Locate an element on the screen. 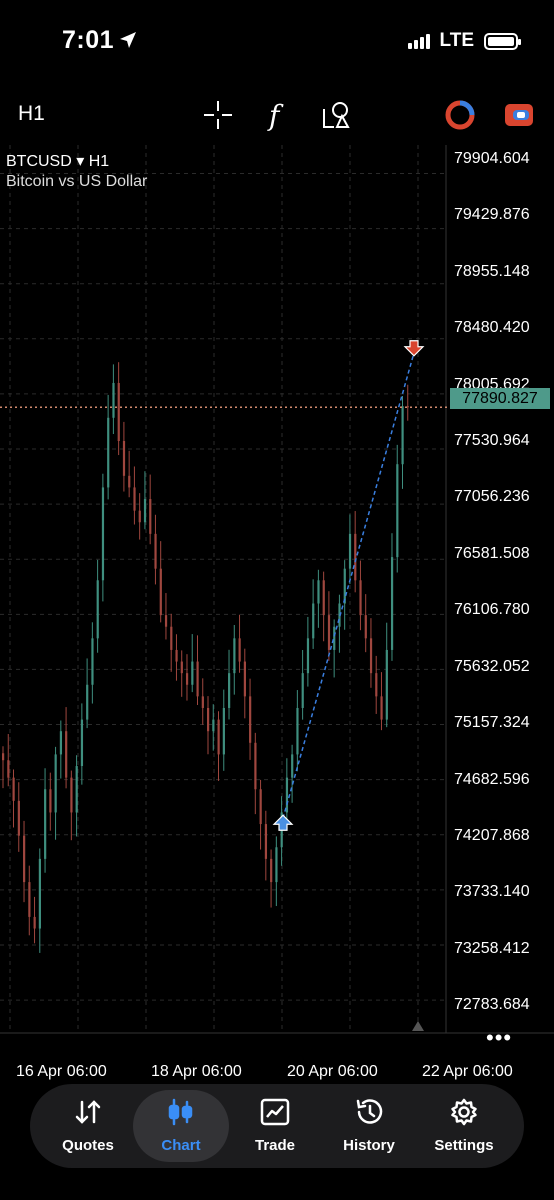 This screenshot has height=1200, width=554. price-tick: 73733.140 is located at coordinates (492, 891).